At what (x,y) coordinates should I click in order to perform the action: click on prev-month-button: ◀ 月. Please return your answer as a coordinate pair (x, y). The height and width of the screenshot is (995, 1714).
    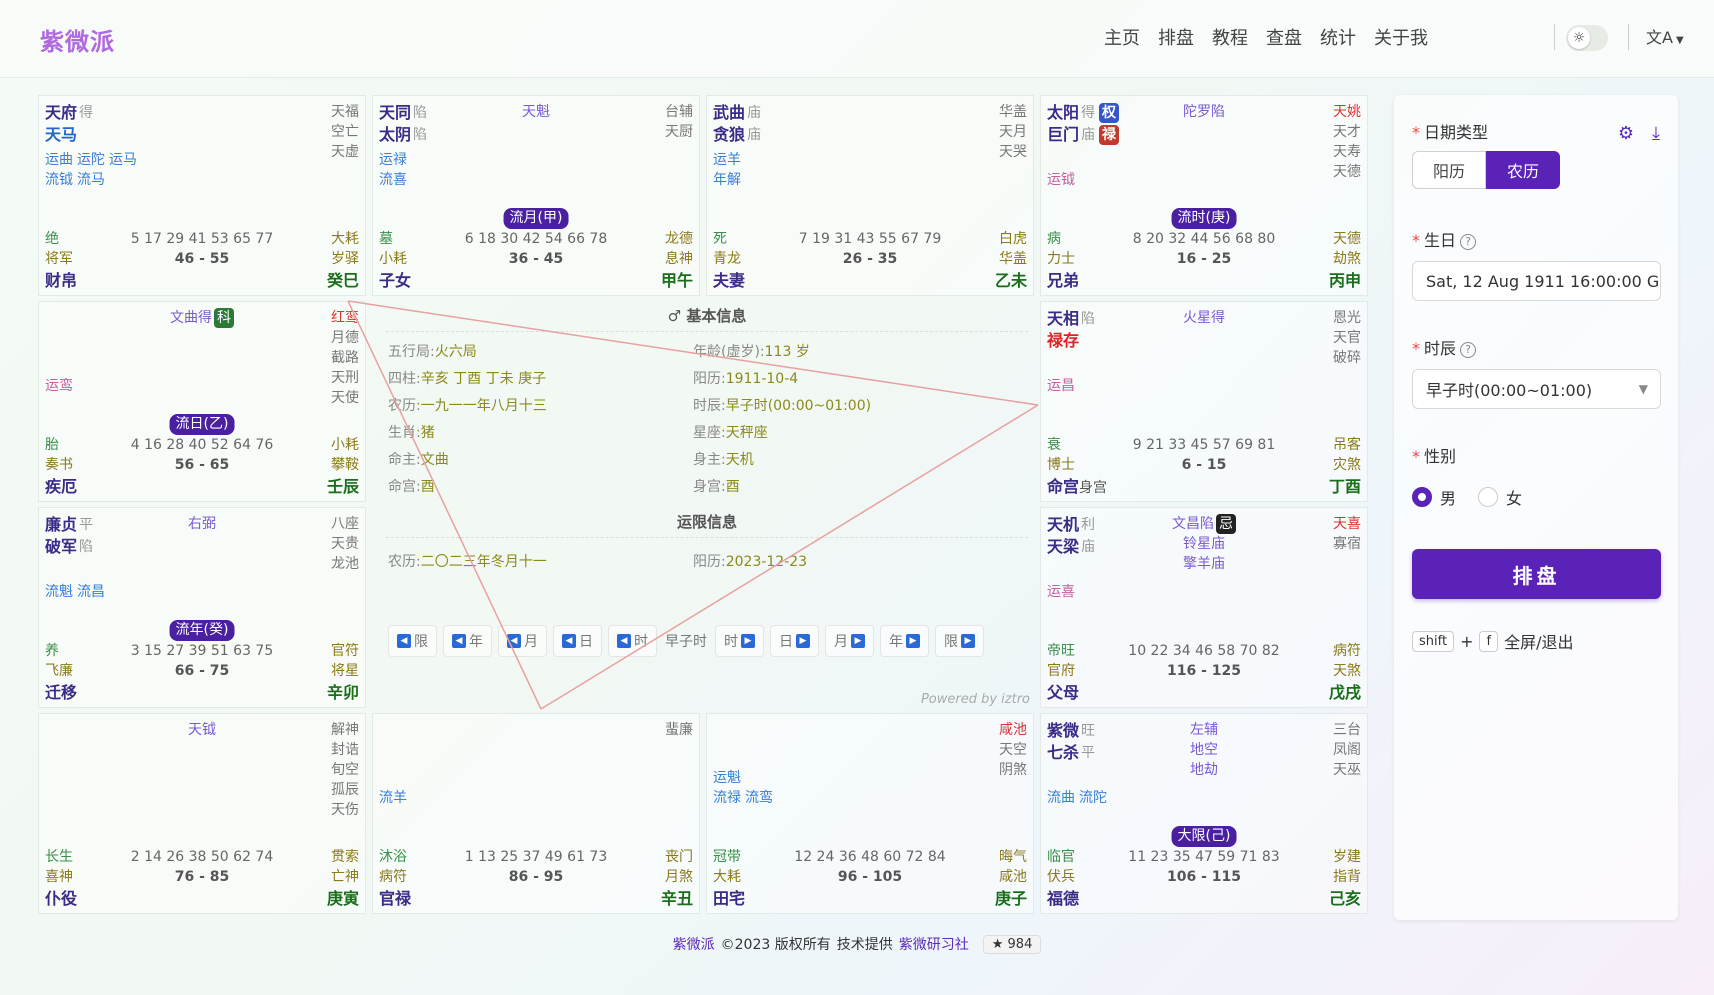
    Looking at the image, I should click on (522, 641).